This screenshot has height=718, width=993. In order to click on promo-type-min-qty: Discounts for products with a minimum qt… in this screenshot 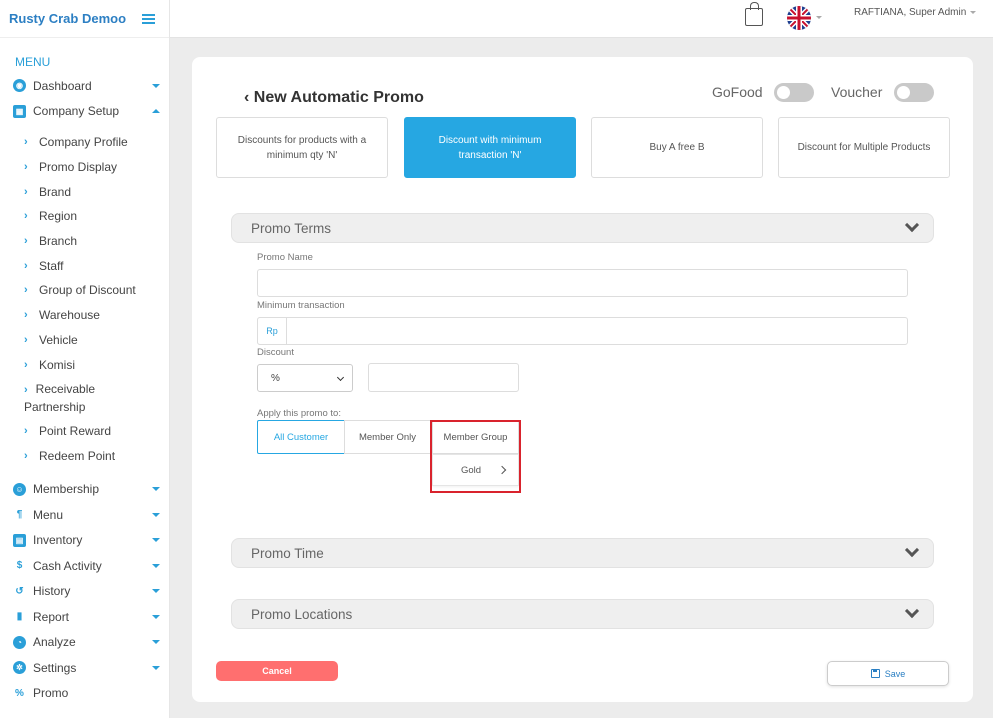, I will do `click(302, 147)`.